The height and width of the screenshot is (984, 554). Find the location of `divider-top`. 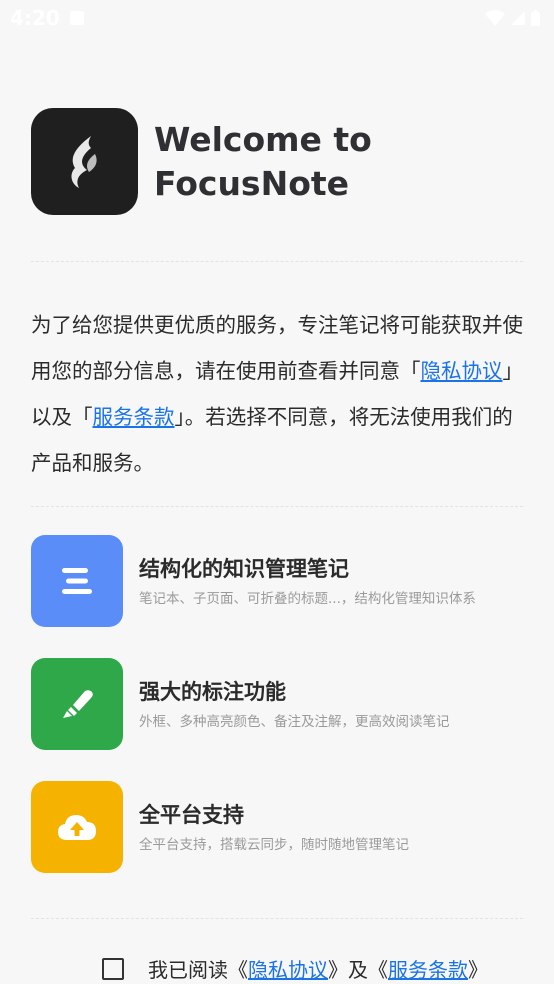

divider-top is located at coordinates (277, 261).